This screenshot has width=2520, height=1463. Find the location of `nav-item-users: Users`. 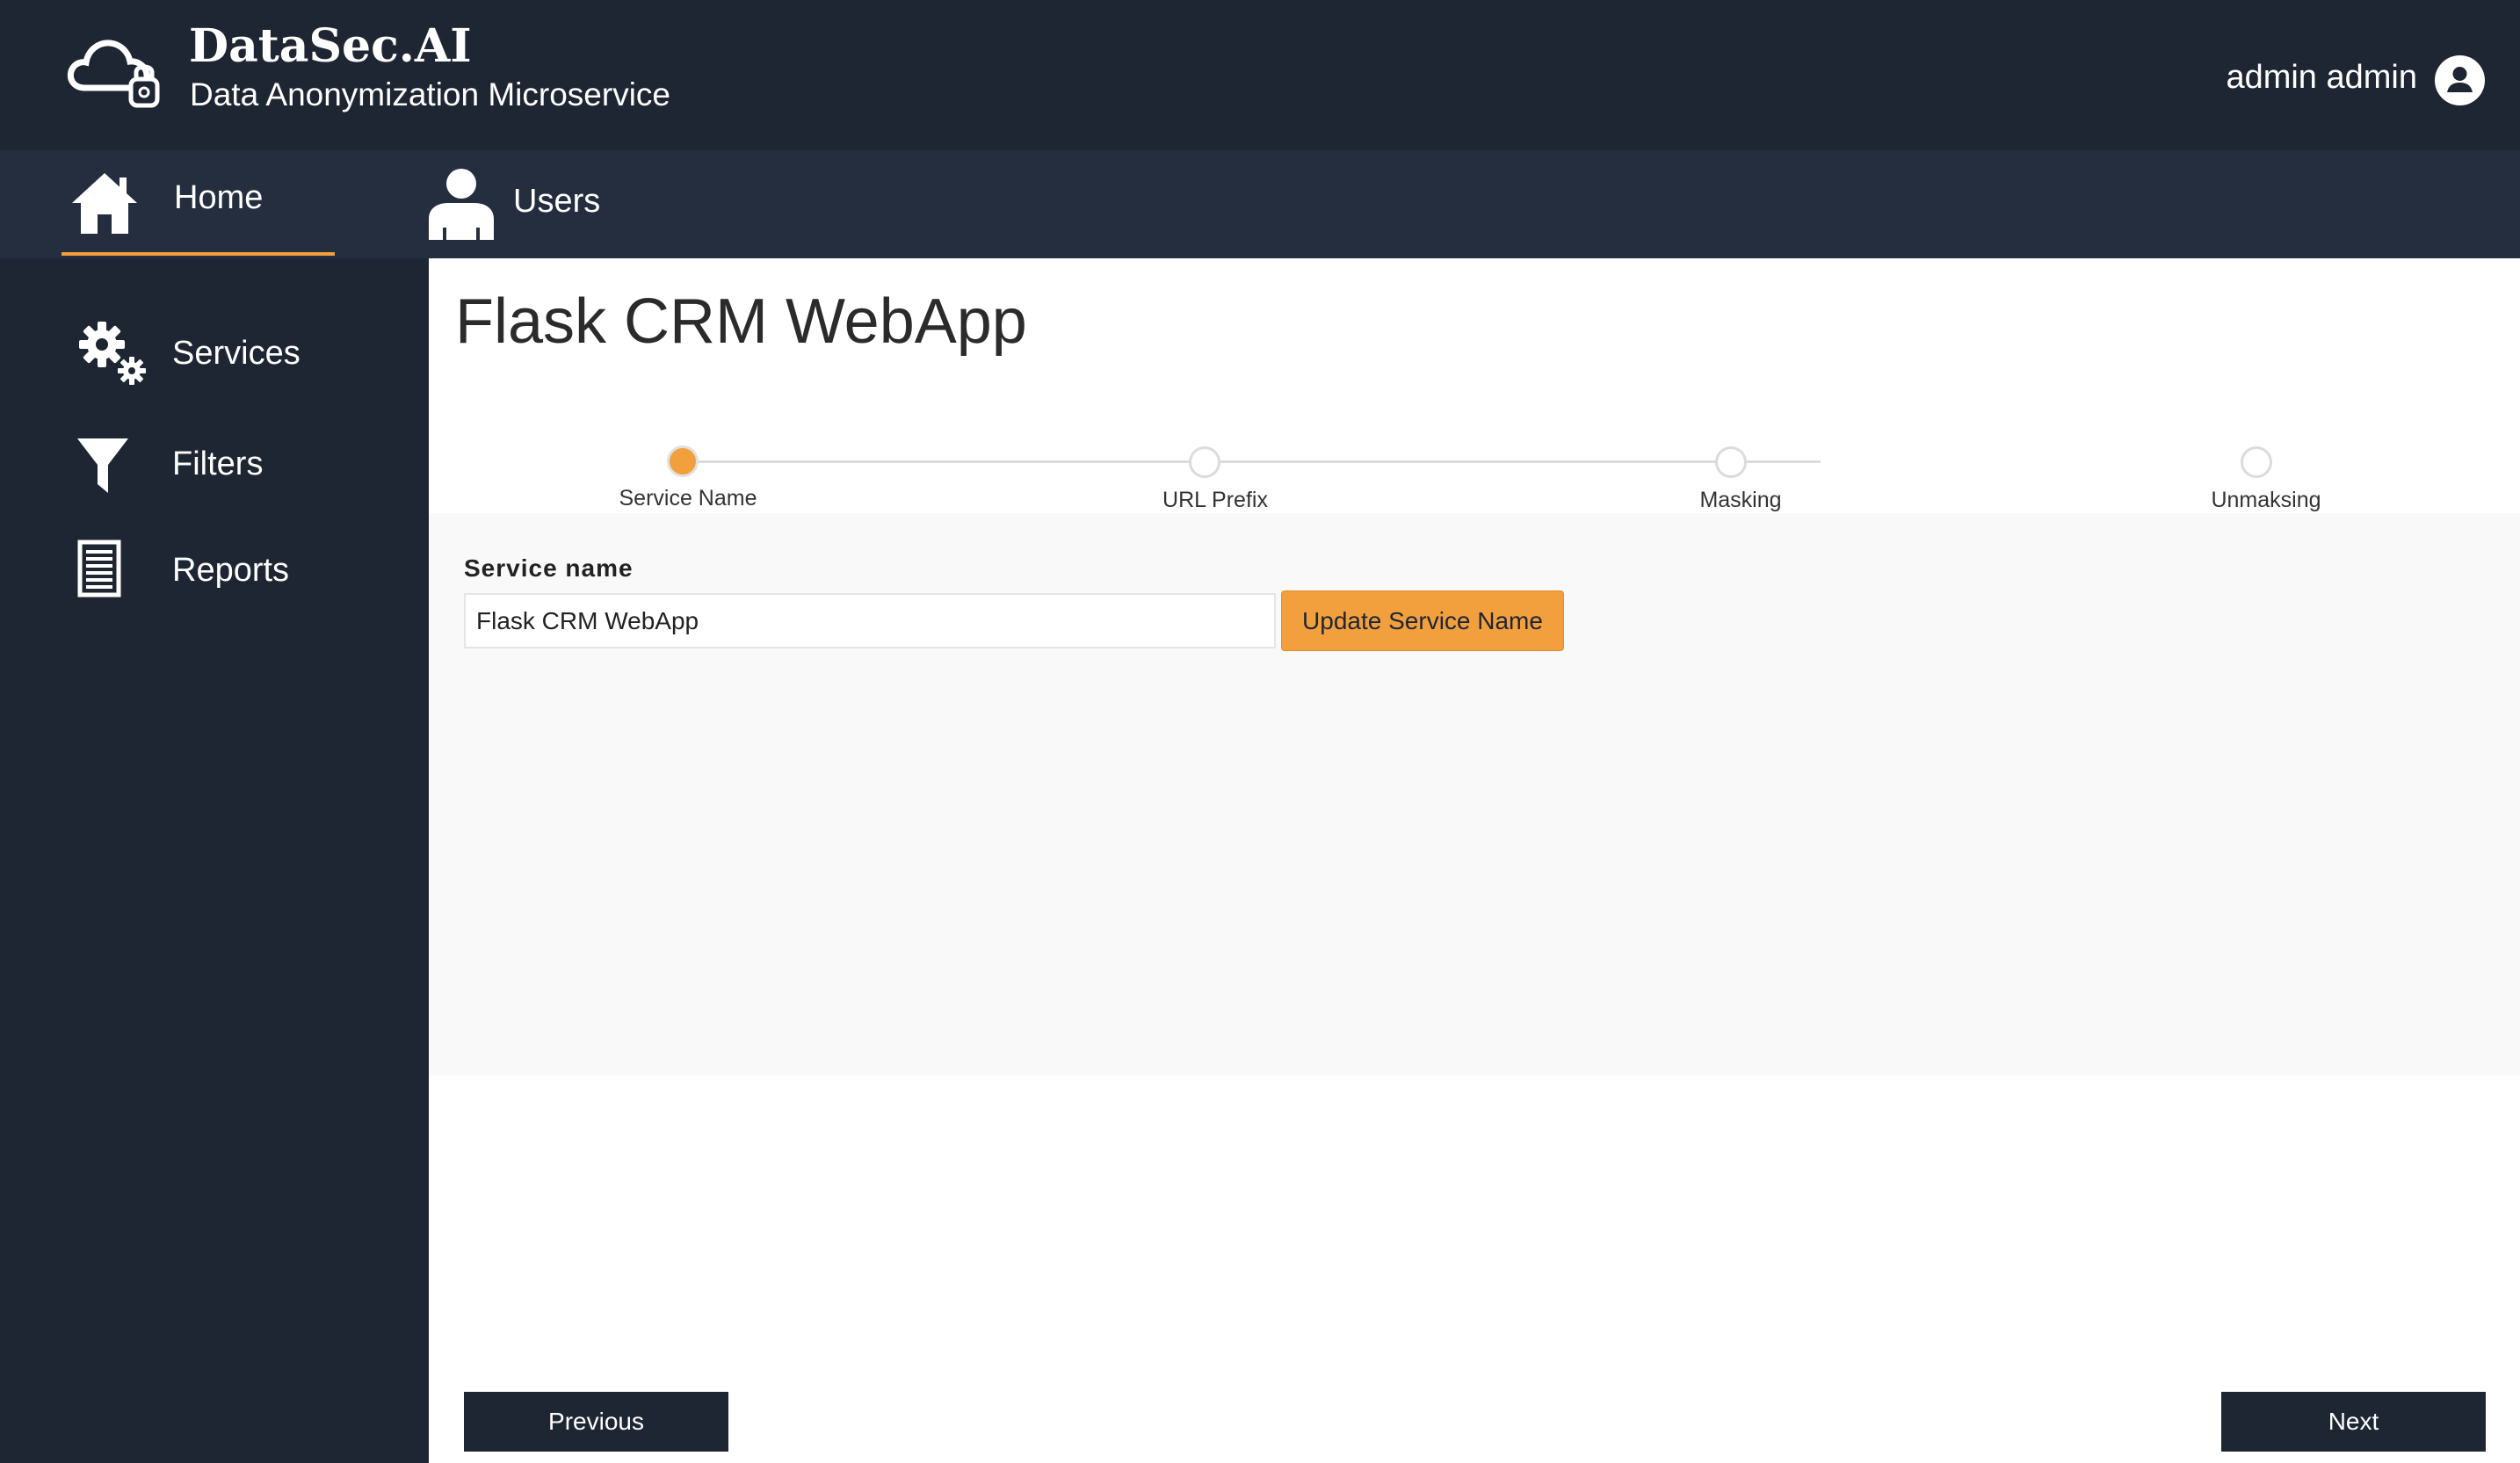

nav-item-users: Users is located at coordinates (536, 203).